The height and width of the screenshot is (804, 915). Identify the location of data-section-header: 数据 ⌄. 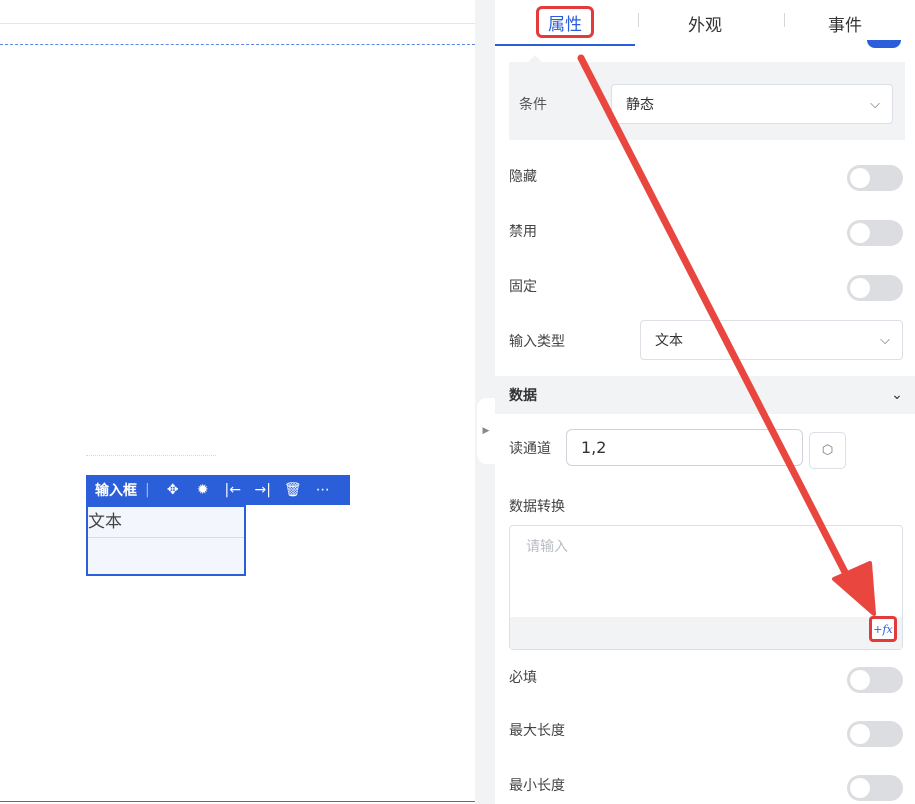
(705, 395).